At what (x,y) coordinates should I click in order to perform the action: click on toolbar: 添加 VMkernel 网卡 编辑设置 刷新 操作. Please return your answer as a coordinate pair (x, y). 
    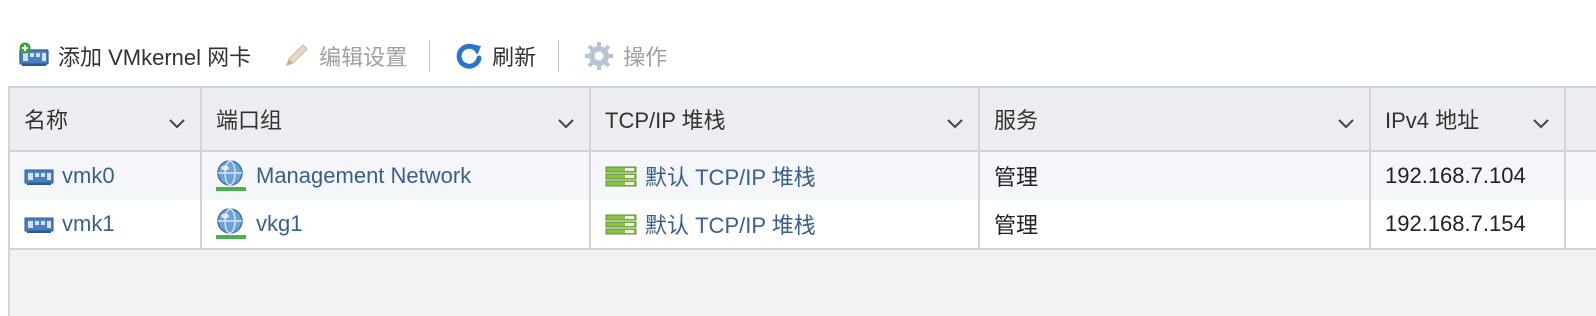
    Looking at the image, I should click on (798, 56).